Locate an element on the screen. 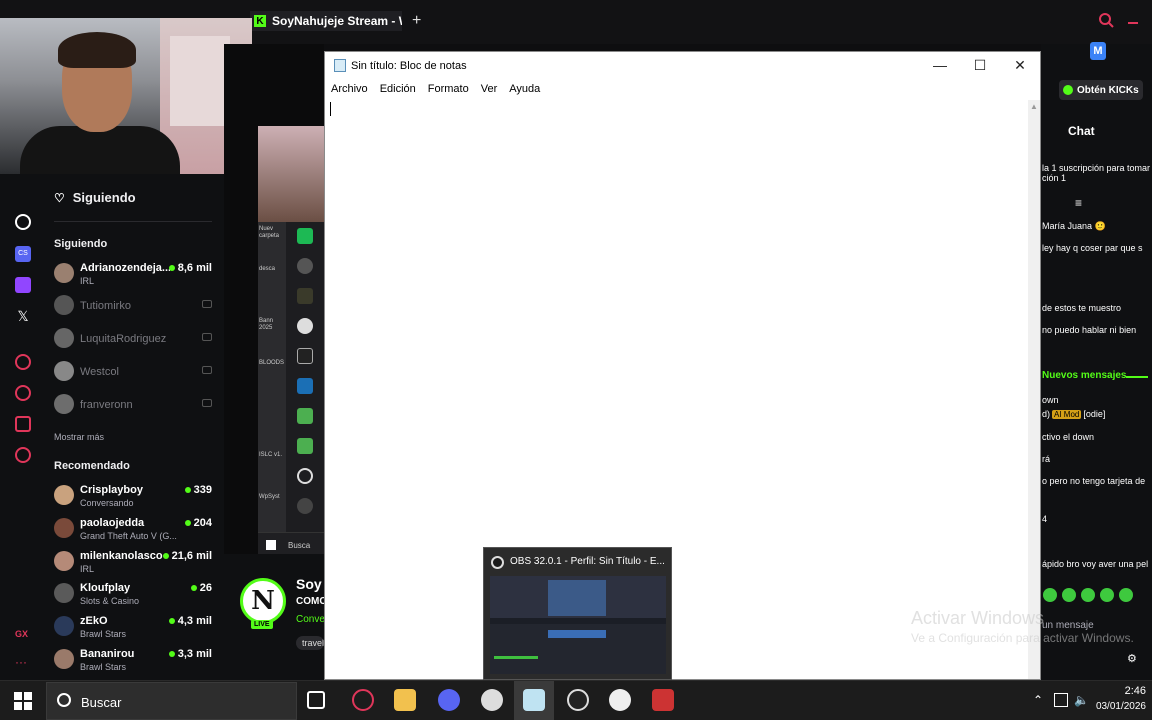 This screenshot has height=720, width=1152. notepad-titlebar: Sin título: Bloc de notas — ☐ ✕ is located at coordinates (682, 66).